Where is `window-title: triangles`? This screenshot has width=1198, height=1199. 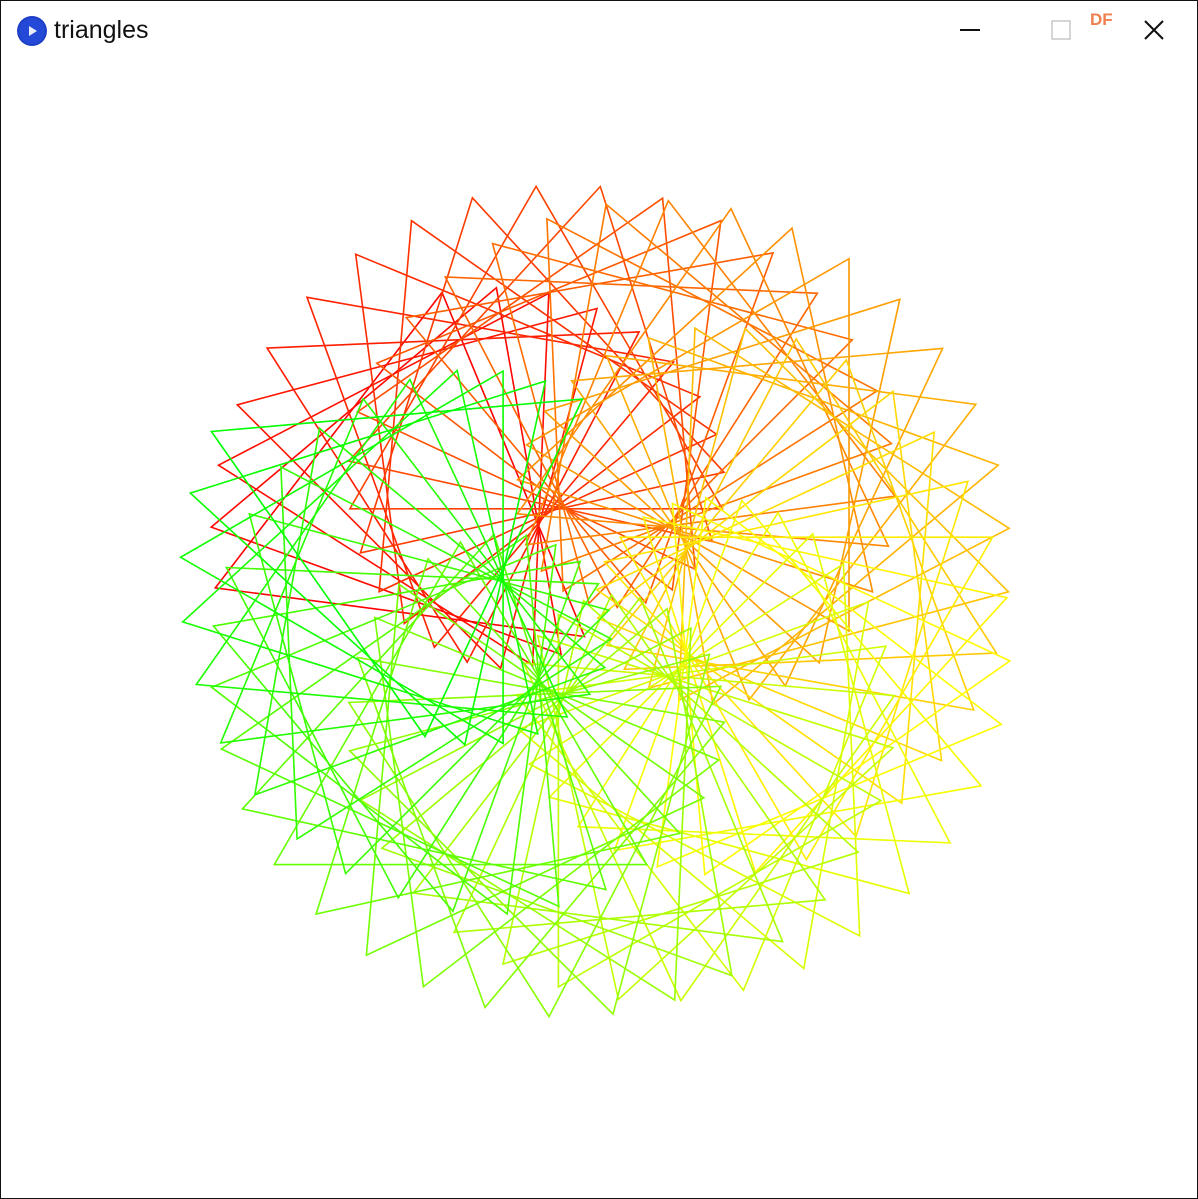 window-title: triangles is located at coordinates (101, 30).